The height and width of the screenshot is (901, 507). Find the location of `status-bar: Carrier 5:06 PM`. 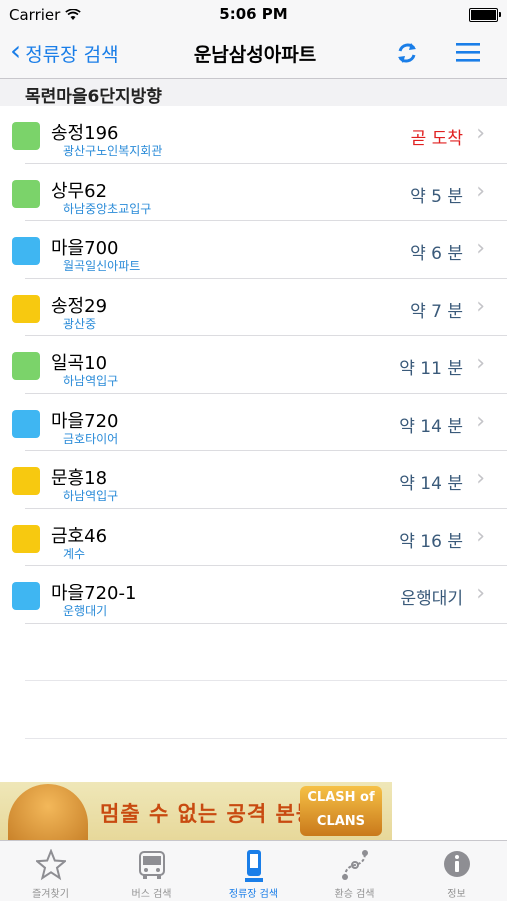

status-bar: Carrier 5:06 PM is located at coordinates (253, 14).